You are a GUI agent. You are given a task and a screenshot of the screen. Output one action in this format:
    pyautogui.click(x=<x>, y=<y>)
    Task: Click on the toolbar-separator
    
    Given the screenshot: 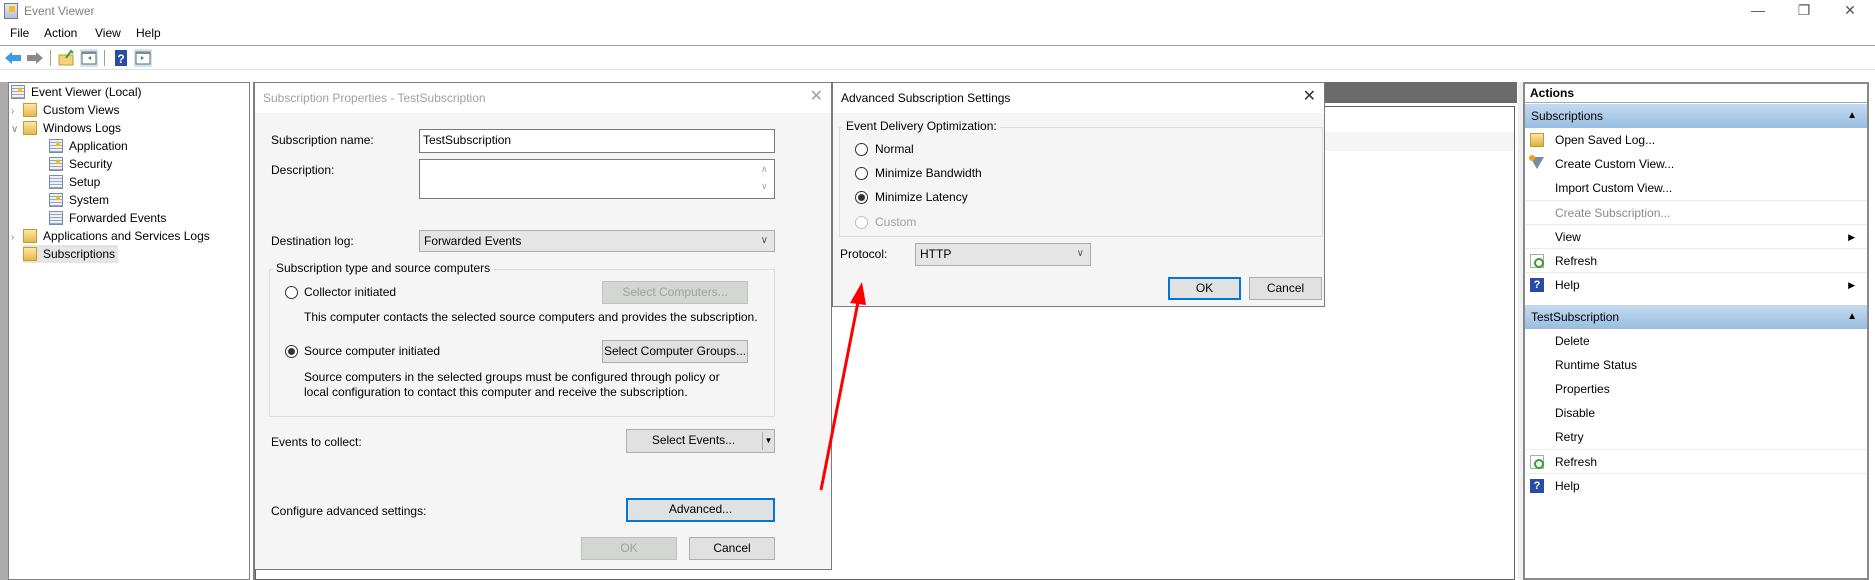 What is the action you would take?
    pyautogui.click(x=50, y=58)
    